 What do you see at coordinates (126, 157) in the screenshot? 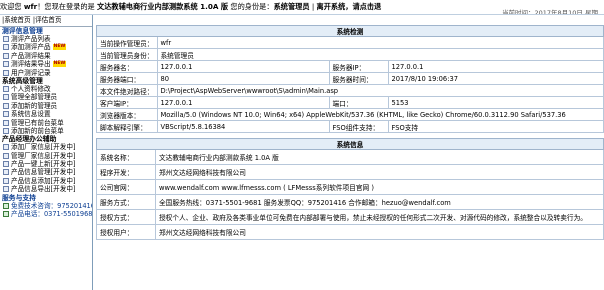
I see `row-label: 系统名称：` at bounding box center [126, 157].